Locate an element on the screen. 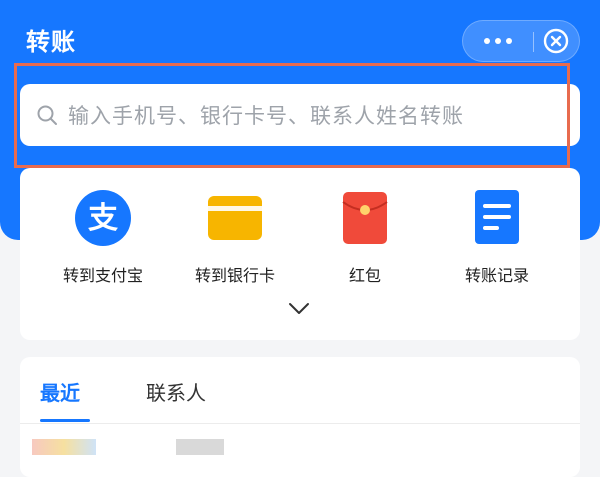  close-circle-icon is located at coordinates (556, 41).